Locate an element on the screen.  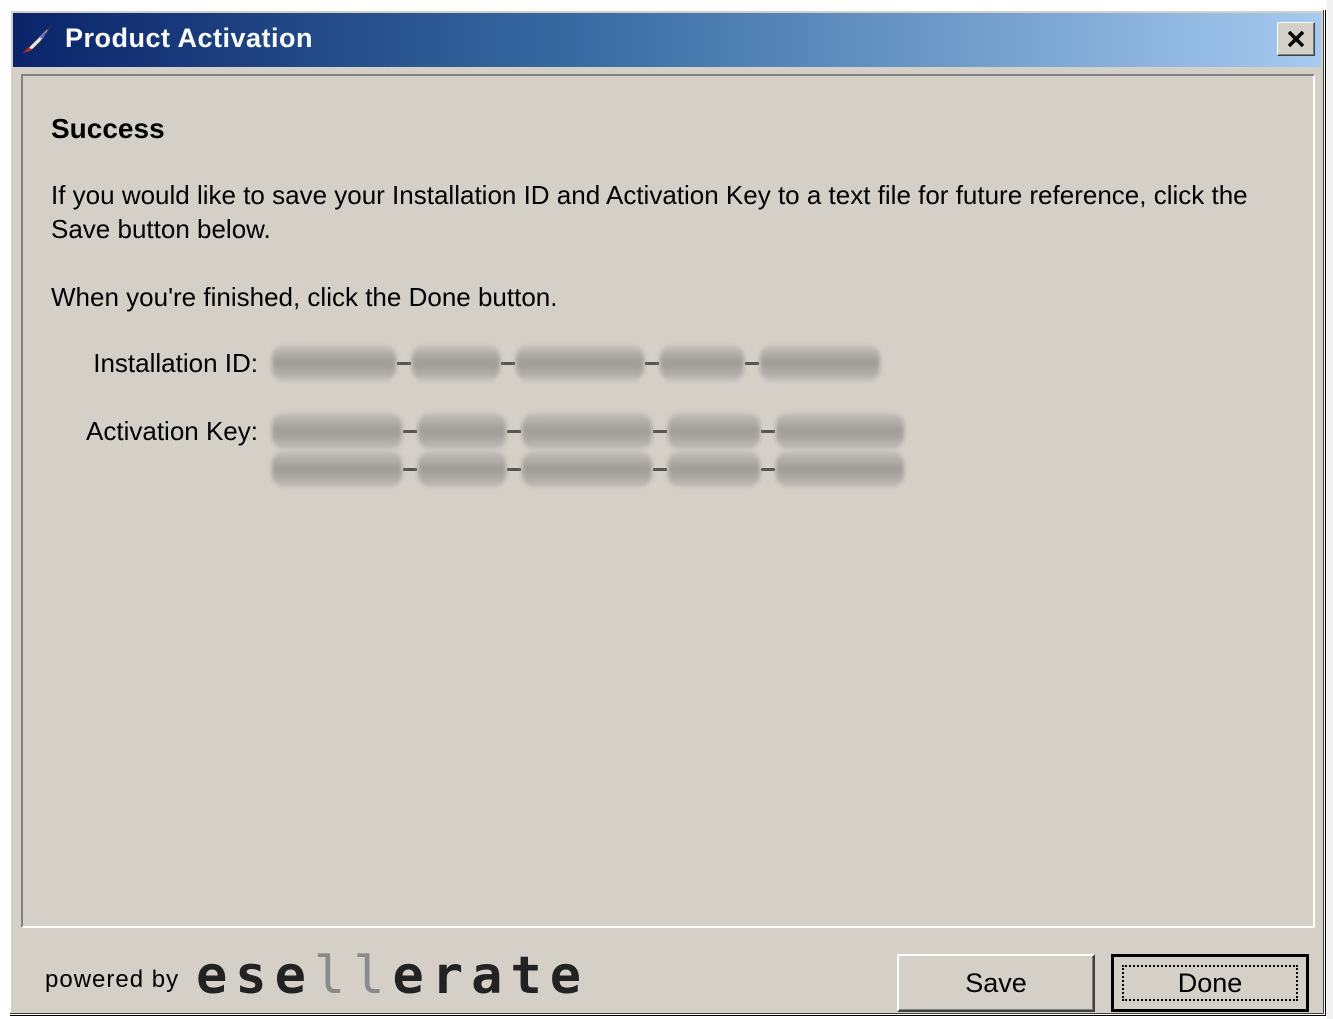
installation-id-value is located at coordinates (576, 363).